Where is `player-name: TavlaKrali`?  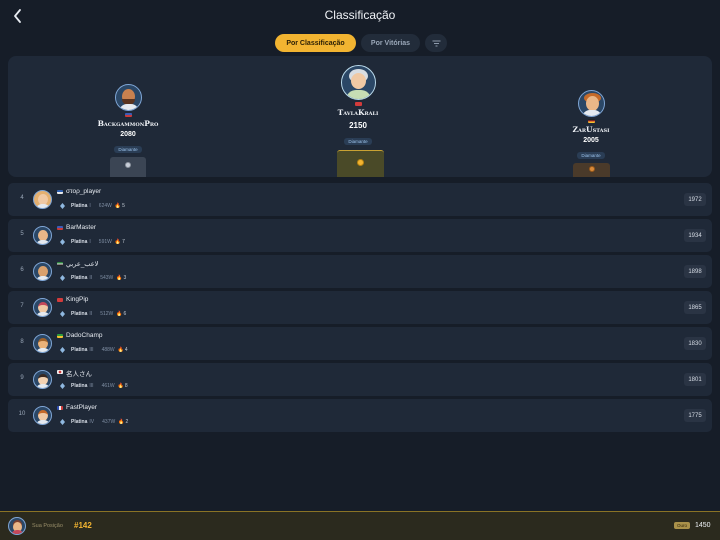
player-name: TavlaKrali is located at coordinates (358, 112).